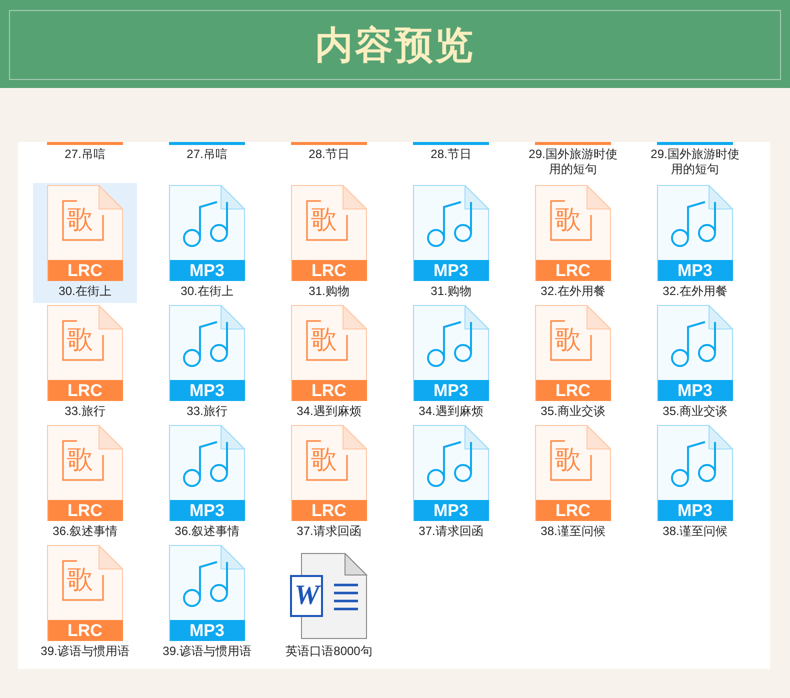 This screenshot has width=790, height=698. What do you see at coordinates (329, 483) in the screenshot?
I see `file-item: 歌 LRC 37.请求回函` at bounding box center [329, 483].